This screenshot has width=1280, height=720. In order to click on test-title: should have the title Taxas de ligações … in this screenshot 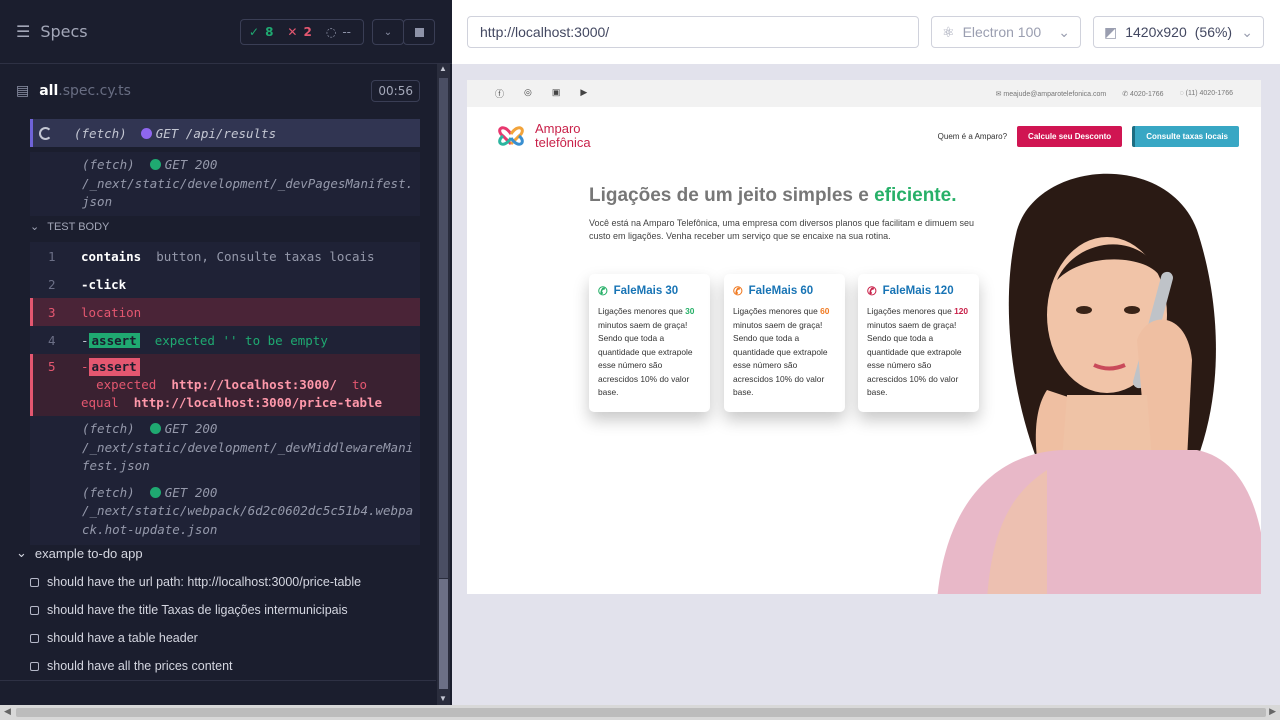, I will do `click(197, 610)`.